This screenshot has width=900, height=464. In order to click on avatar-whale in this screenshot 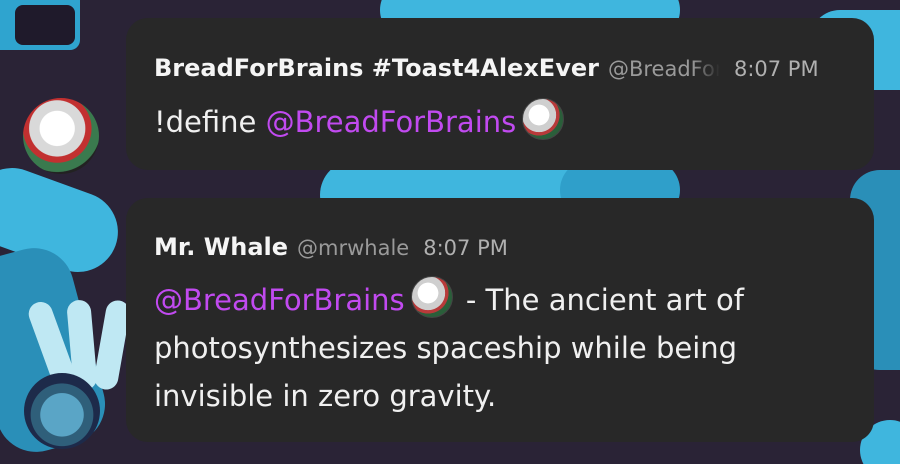, I will do `click(62, 411)`.